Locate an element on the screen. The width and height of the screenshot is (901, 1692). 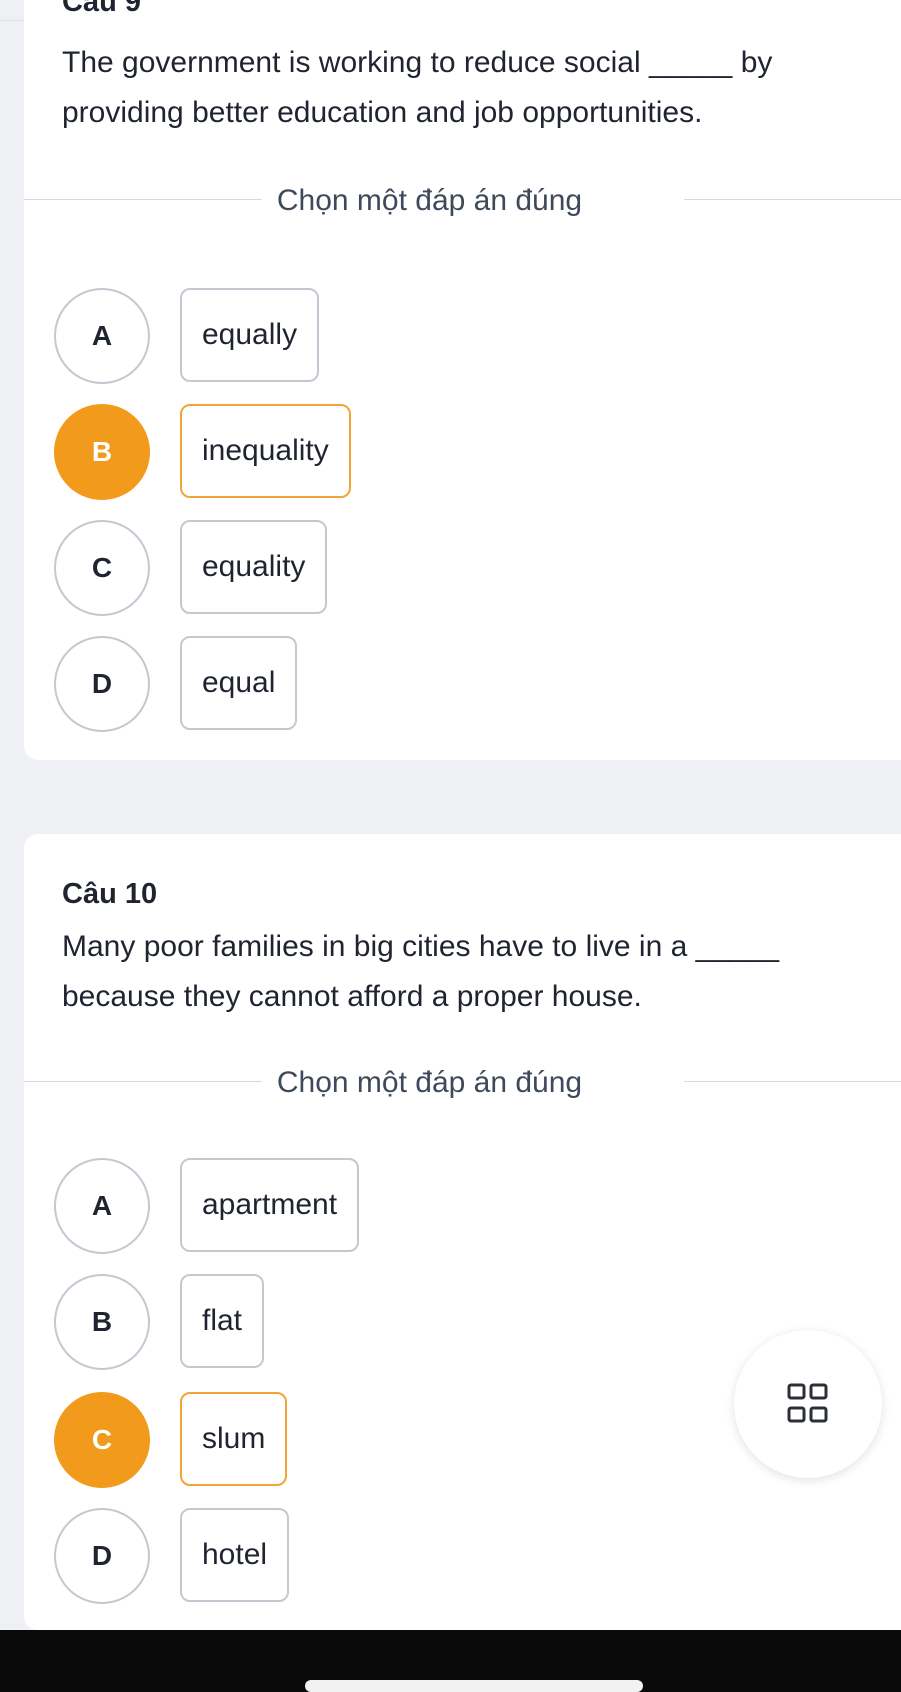
option-text: hotel is located at coordinates (235, 1555).